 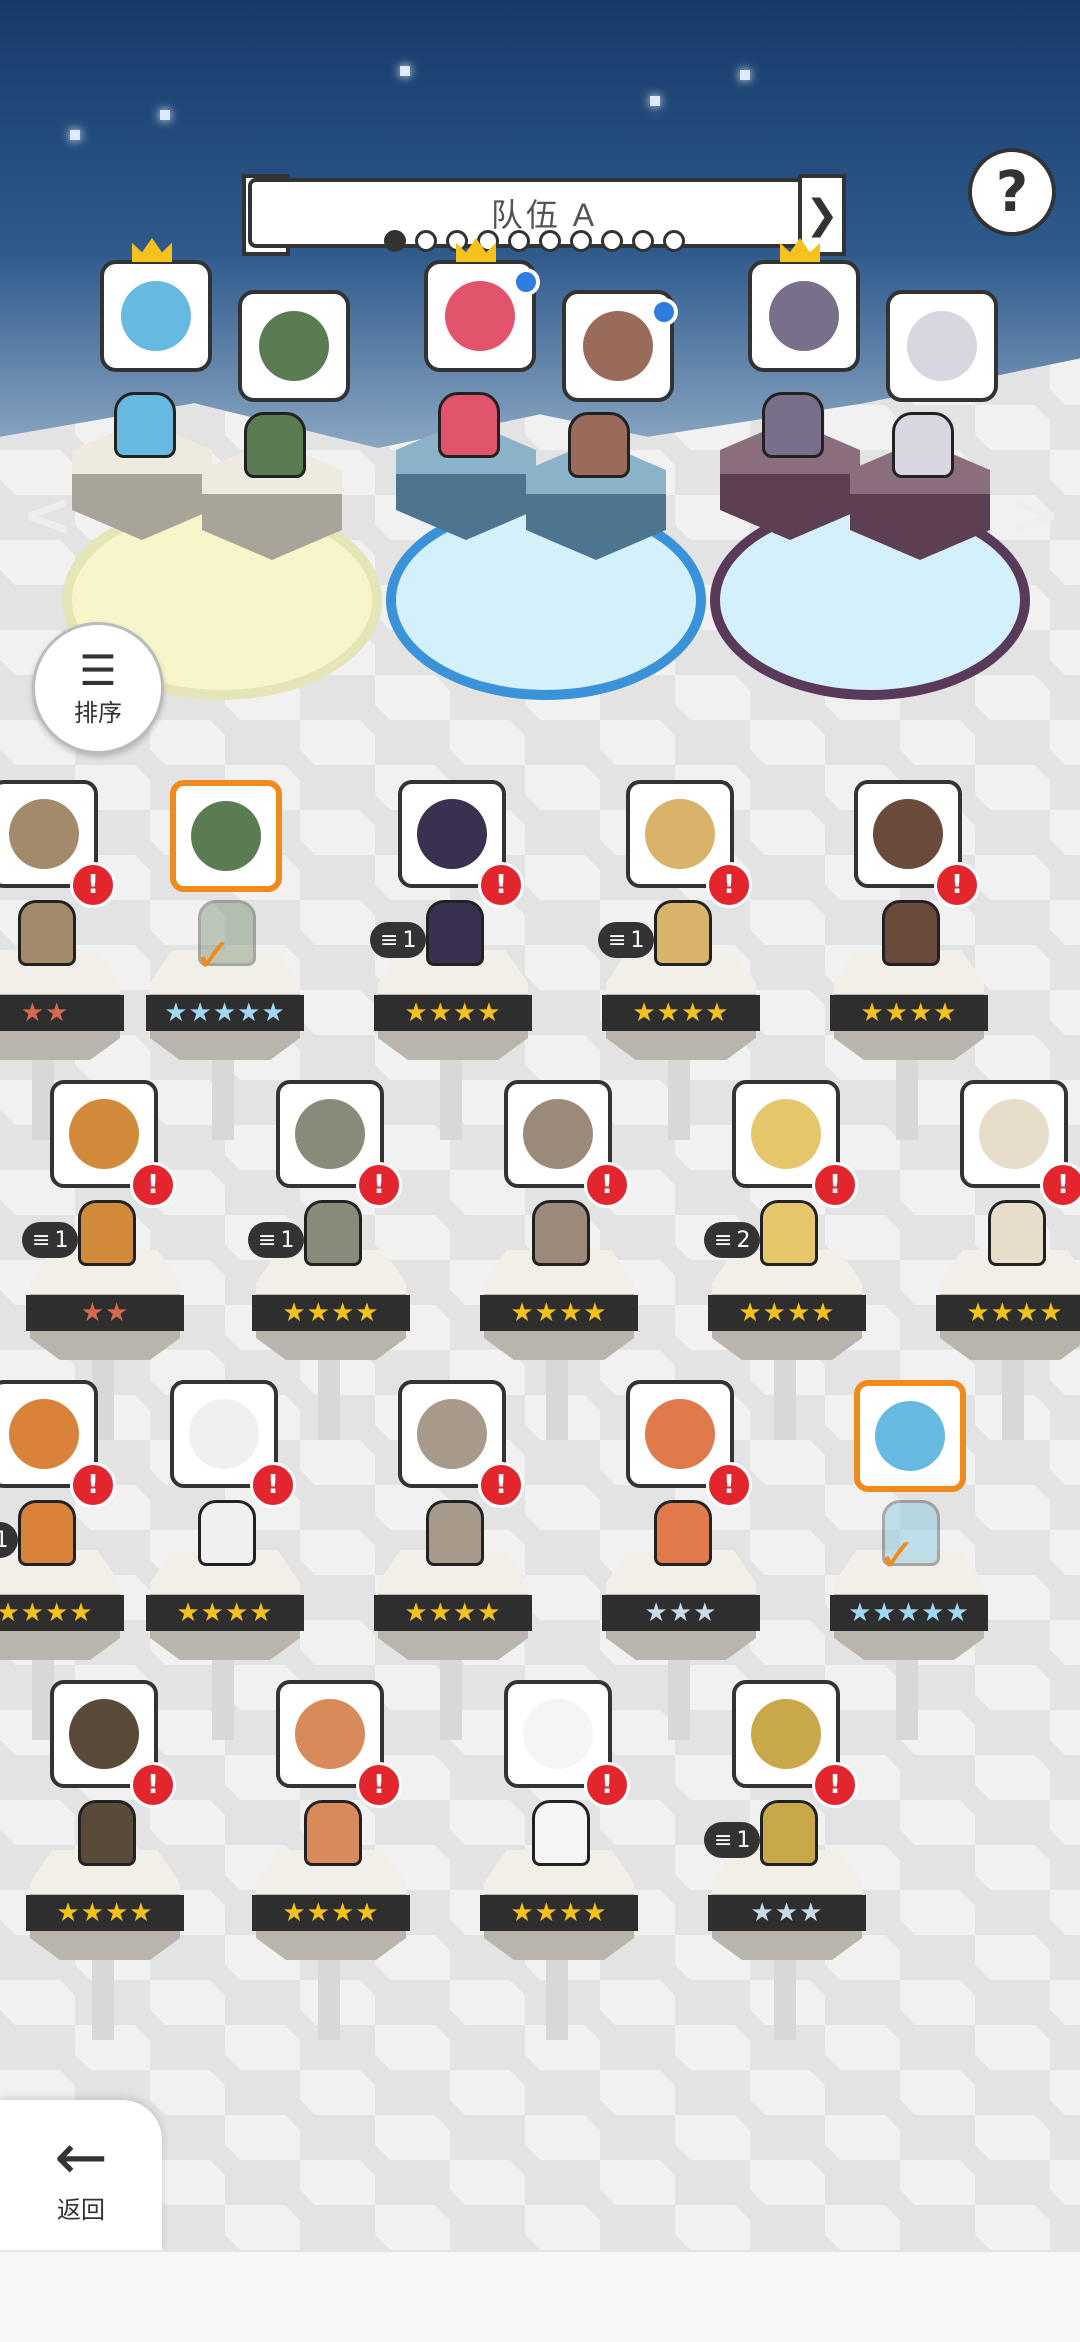 What do you see at coordinates (785, 1260) in the screenshot?
I see `roster-character-cell: ! ≡ 2 ★★★★` at bounding box center [785, 1260].